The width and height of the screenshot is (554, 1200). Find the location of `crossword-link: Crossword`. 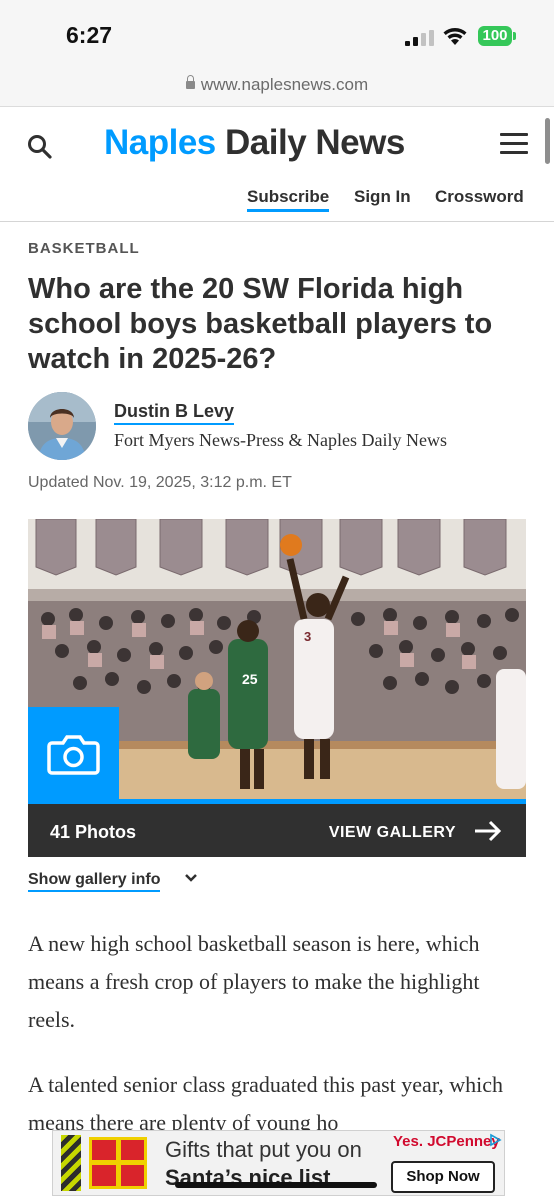

crossword-link: Crossword is located at coordinates (479, 197).